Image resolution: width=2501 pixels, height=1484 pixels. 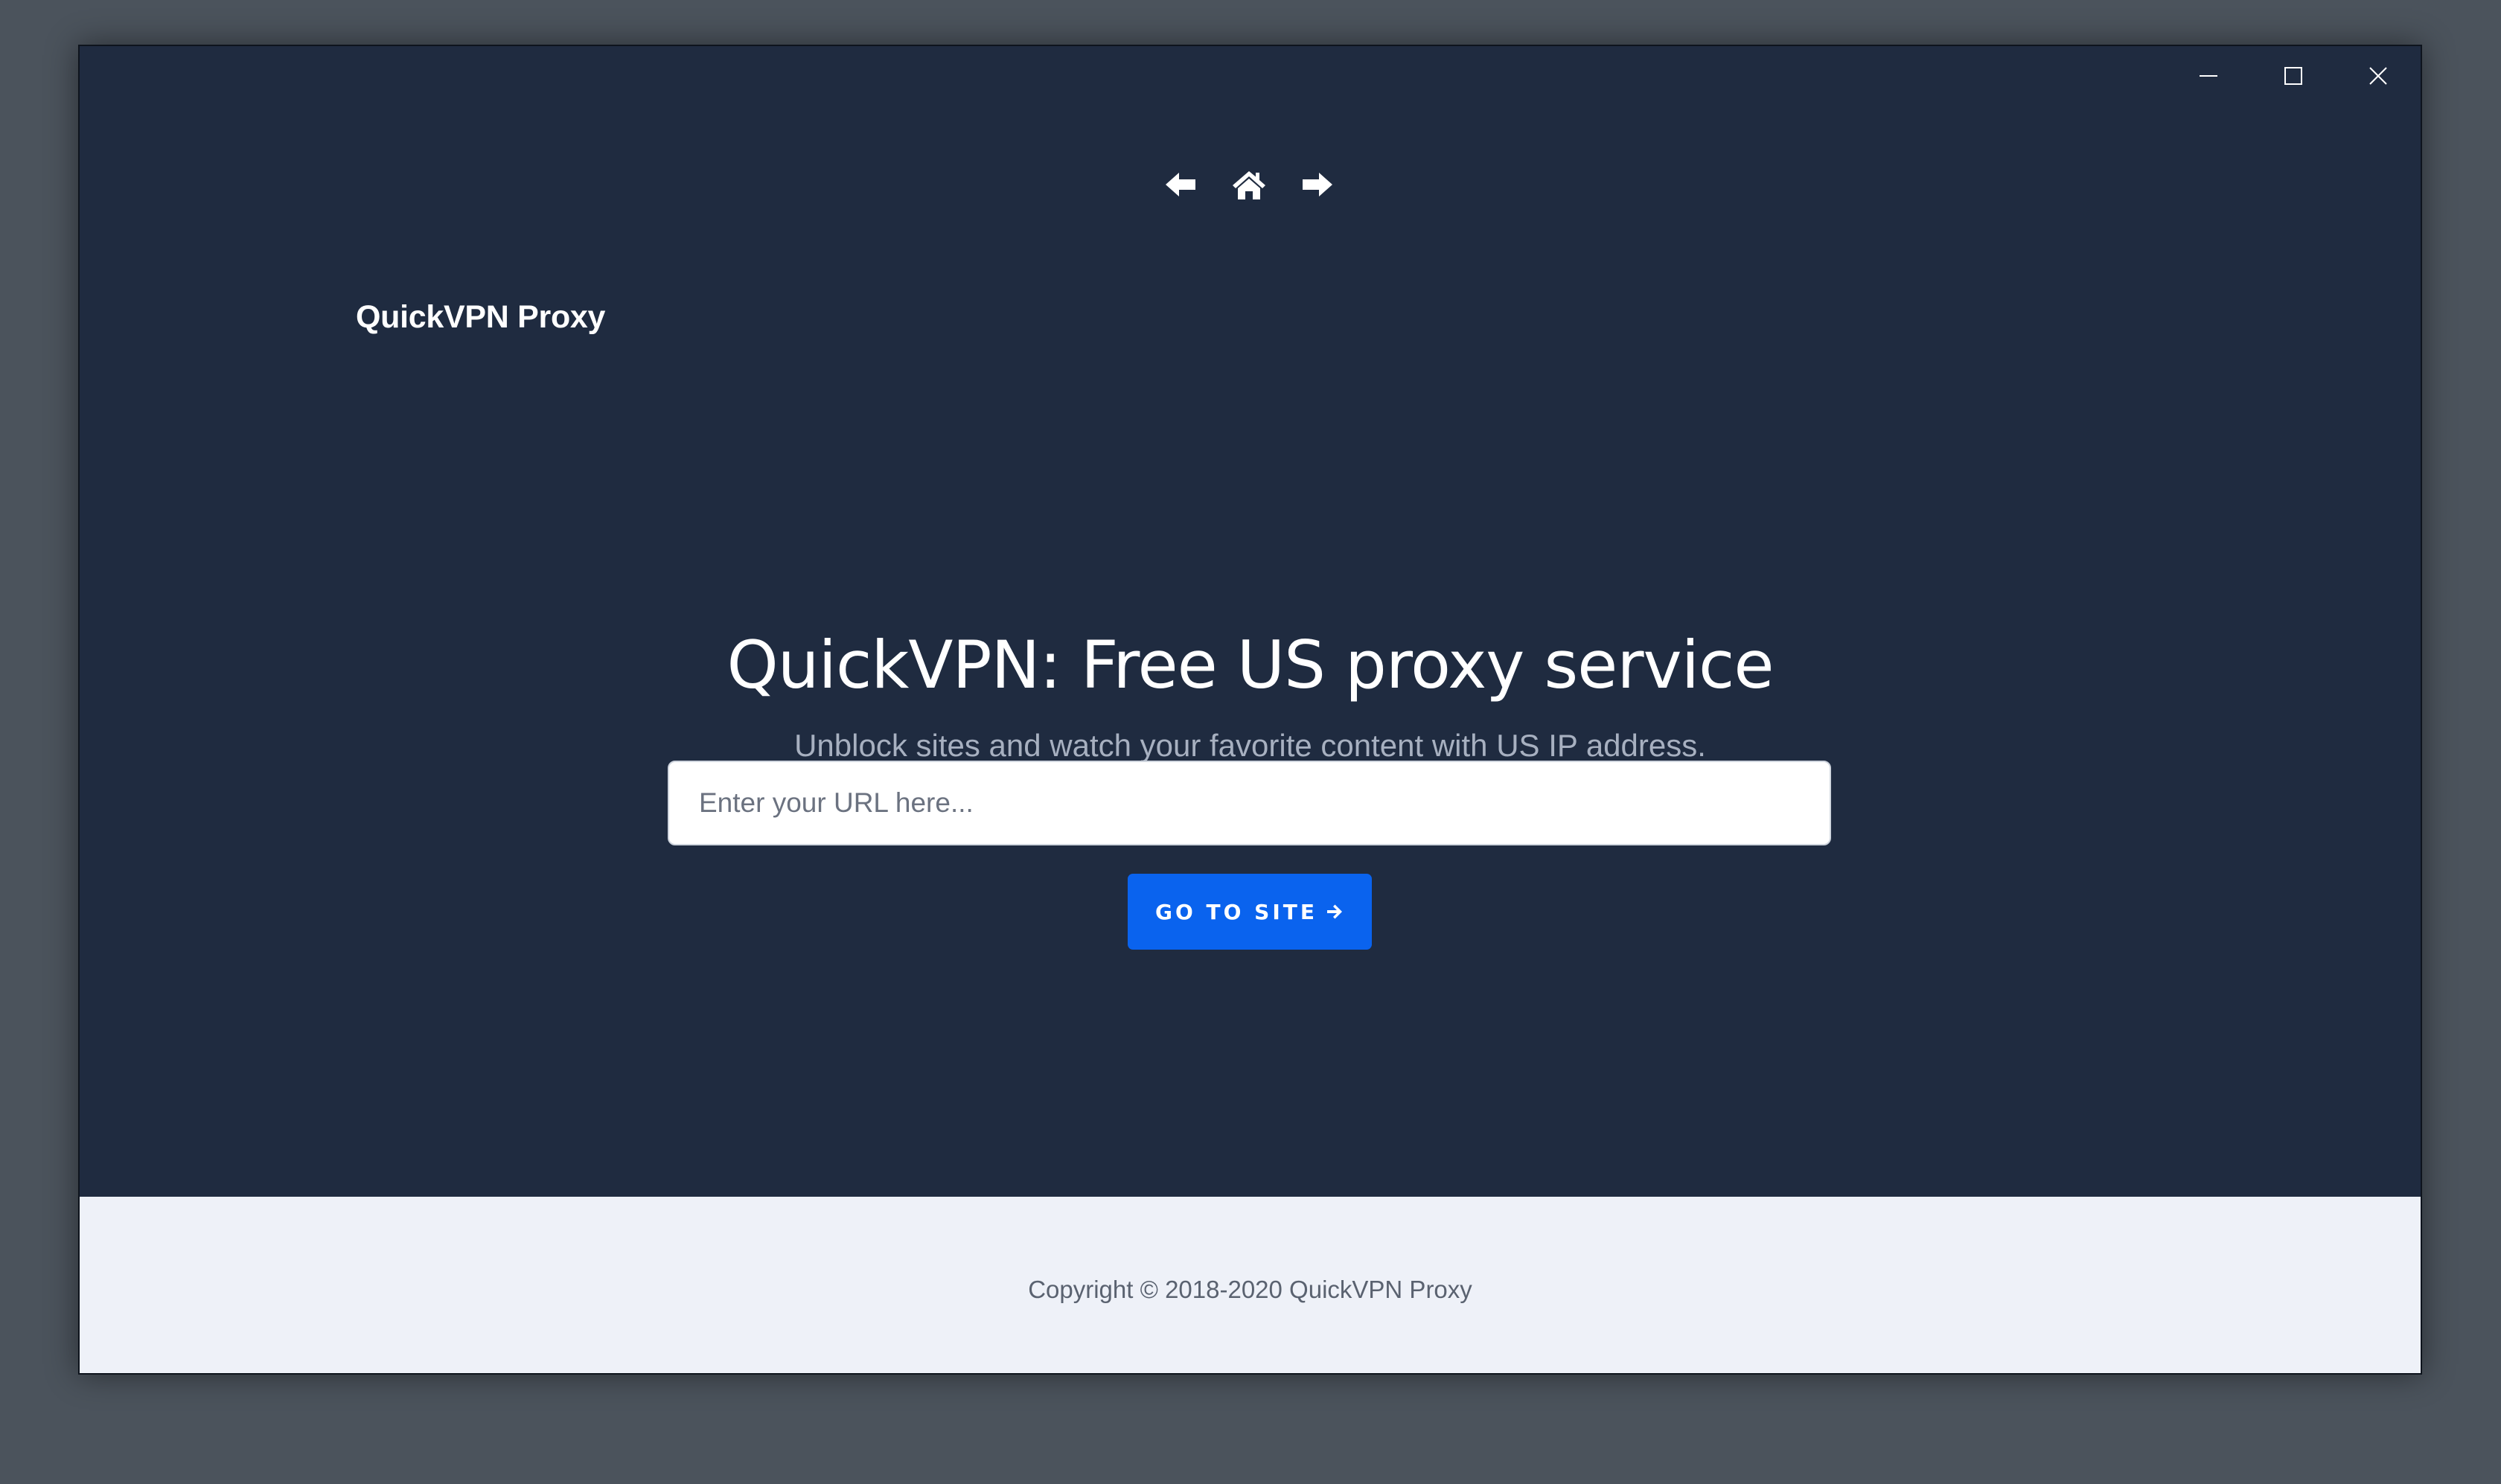 I want to click on url-input, so click(x=1249, y=803).